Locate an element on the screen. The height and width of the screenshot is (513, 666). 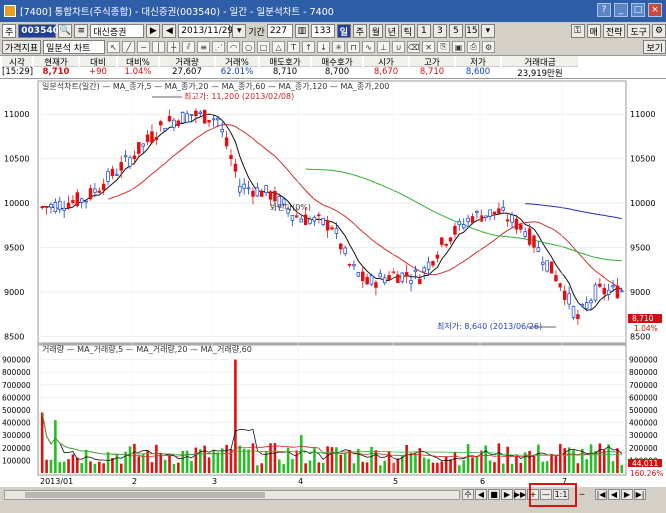
interval-dropdown-icon: ▾ is located at coordinates (487, 31).